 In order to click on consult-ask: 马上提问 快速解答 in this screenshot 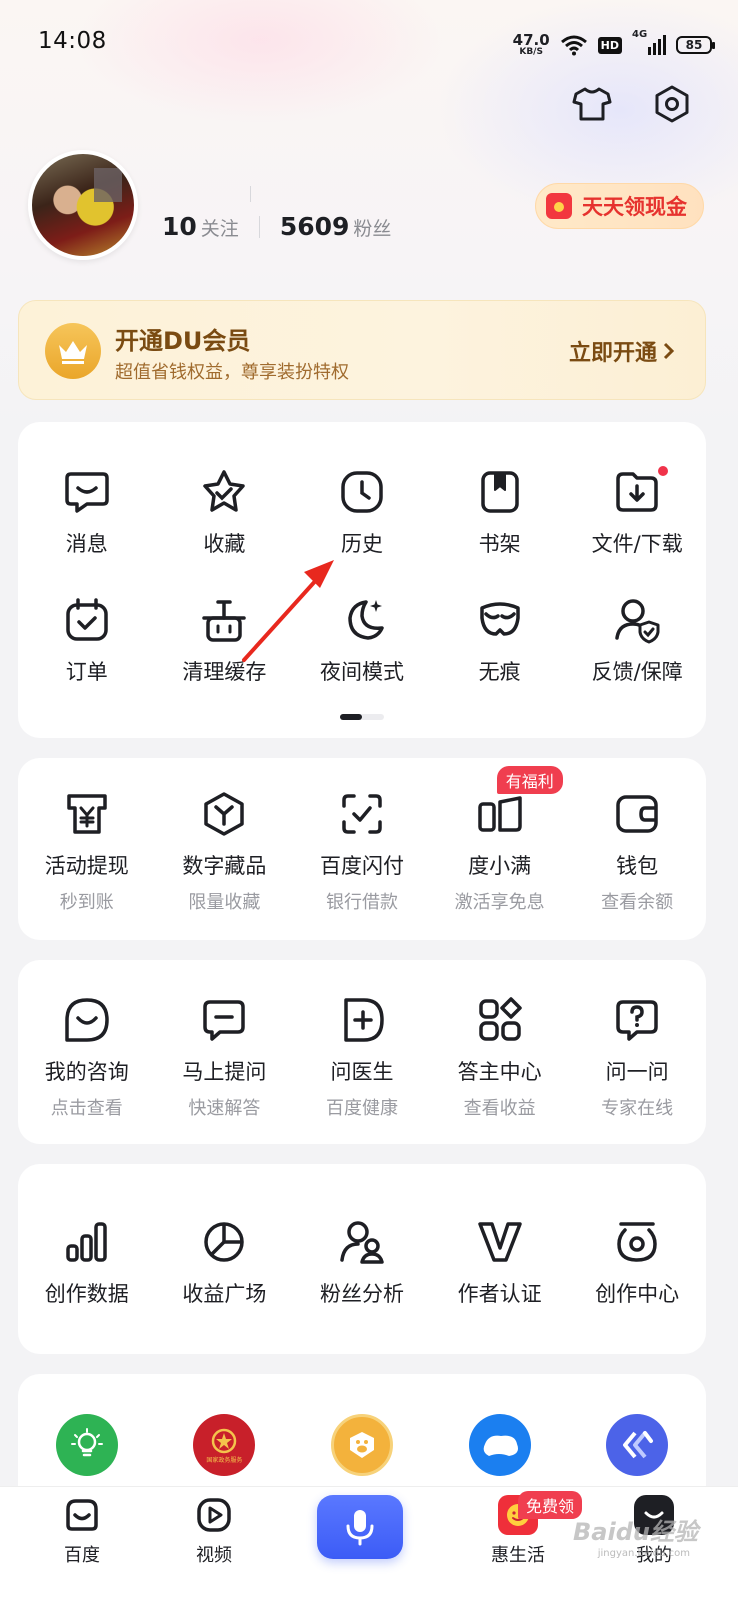, I will do `click(225, 1057)`.